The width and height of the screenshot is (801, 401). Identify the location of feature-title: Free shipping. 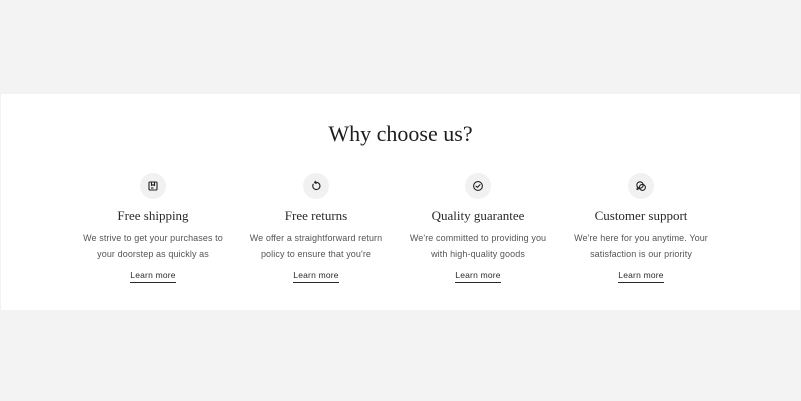
(153, 215).